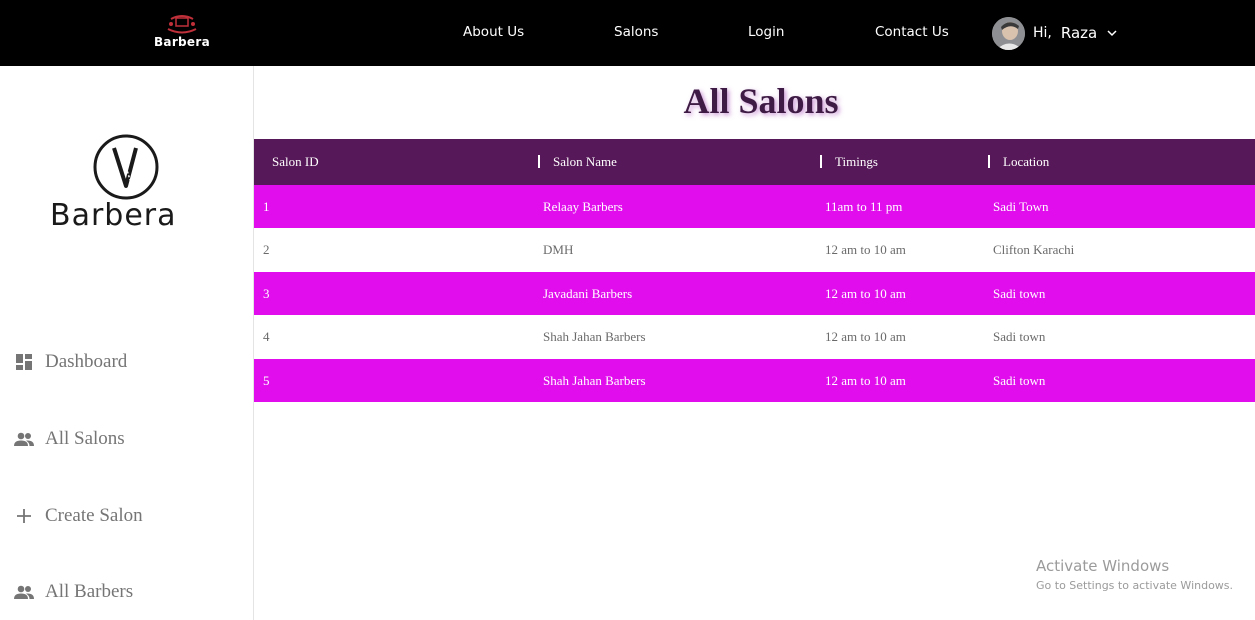 The height and width of the screenshot is (620, 1255). What do you see at coordinates (766, 32) in the screenshot?
I see `nav-login: Login` at bounding box center [766, 32].